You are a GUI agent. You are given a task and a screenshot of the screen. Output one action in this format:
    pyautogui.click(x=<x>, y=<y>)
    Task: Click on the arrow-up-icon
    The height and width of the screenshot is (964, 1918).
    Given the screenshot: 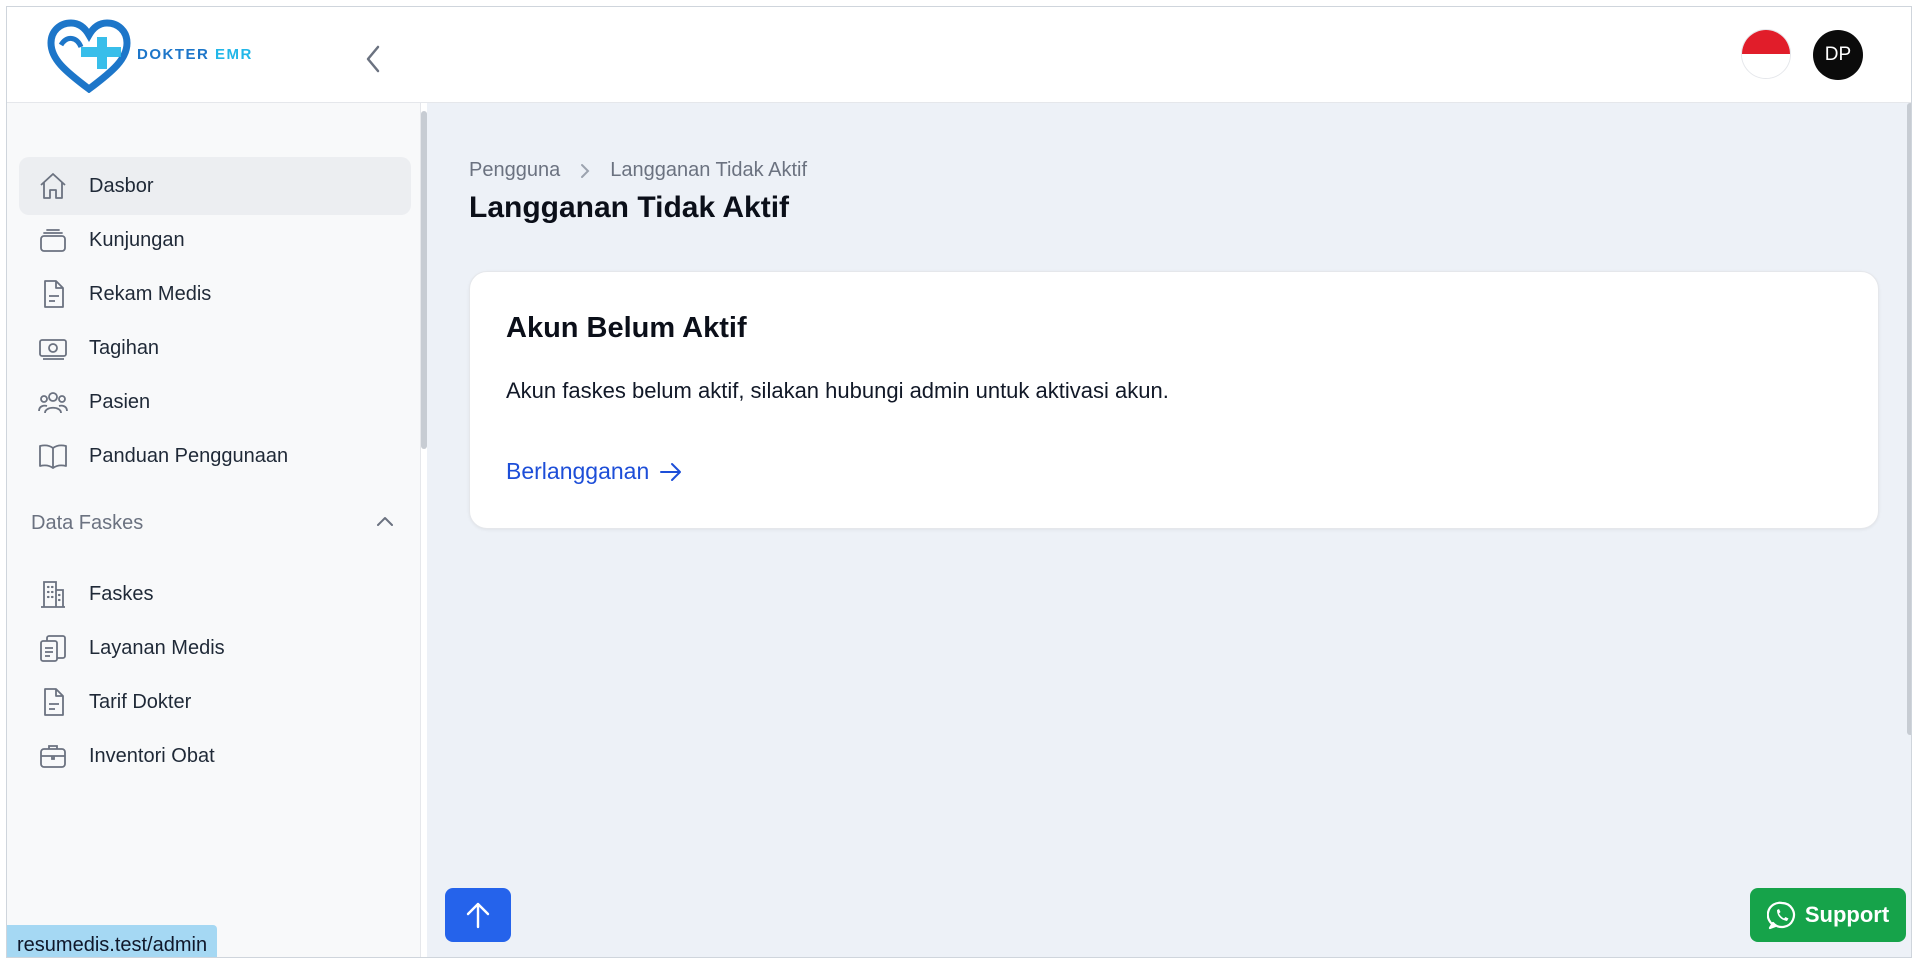 What is the action you would take?
    pyautogui.click(x=478, y=915)
    